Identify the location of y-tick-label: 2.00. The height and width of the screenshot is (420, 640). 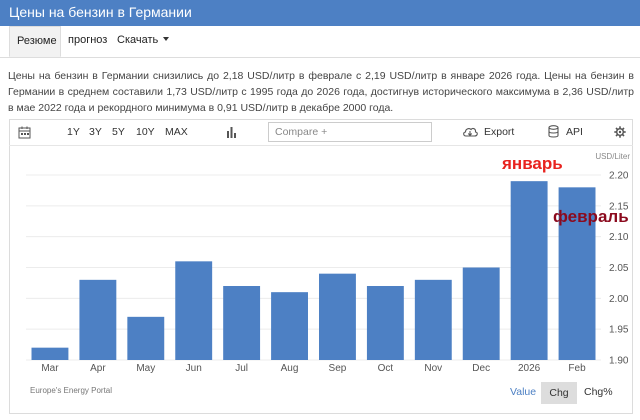
(619, 299).